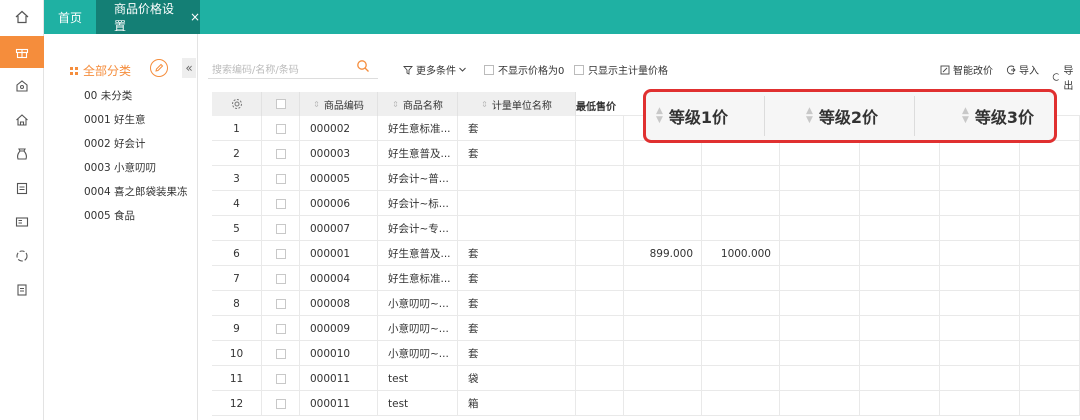 This screenshot has width=1080, height=420. What do you see at coordinates (741, 253) in the screenshot?
I see `level-2-price-cell: 1000.000` at bounding box center [741, 253].